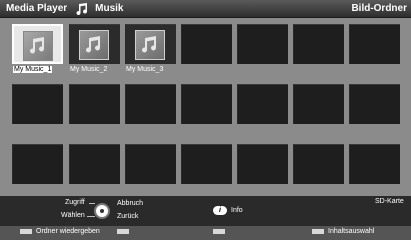  I want to click on zurueck-label: Zurück, so click(128, 216).